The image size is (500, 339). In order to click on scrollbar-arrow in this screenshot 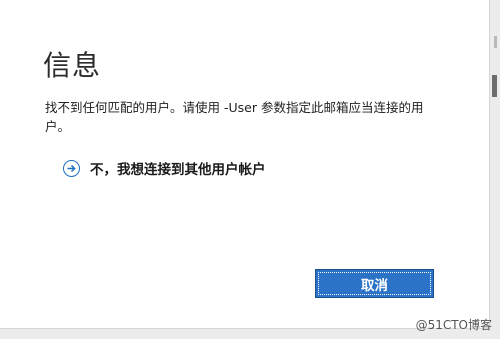, I will do `click(495, 42)`.